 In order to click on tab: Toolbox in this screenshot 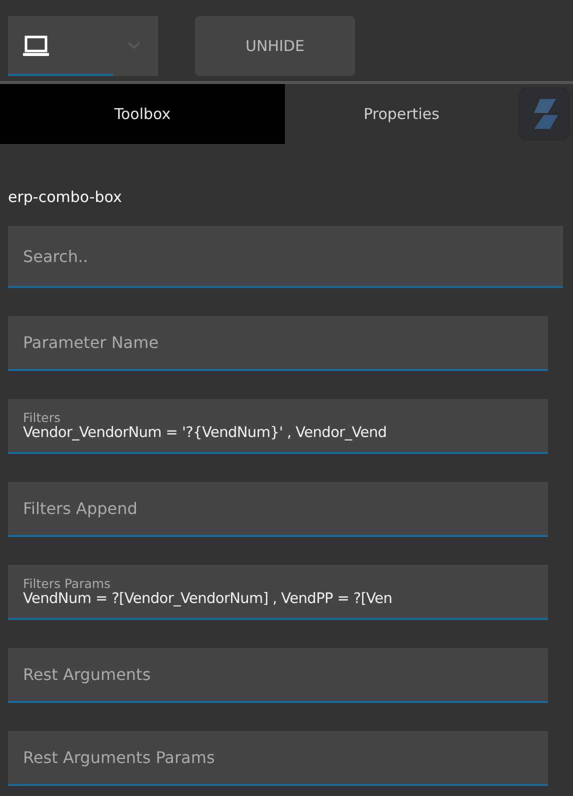, I will do `click(142, 114)`.